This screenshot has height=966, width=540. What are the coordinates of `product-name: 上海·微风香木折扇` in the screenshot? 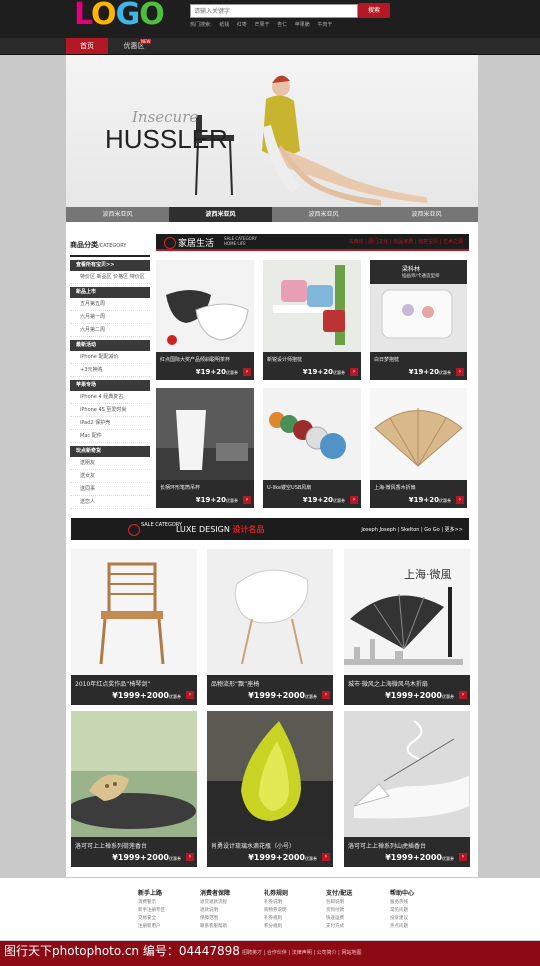 It's located at (395, 488).